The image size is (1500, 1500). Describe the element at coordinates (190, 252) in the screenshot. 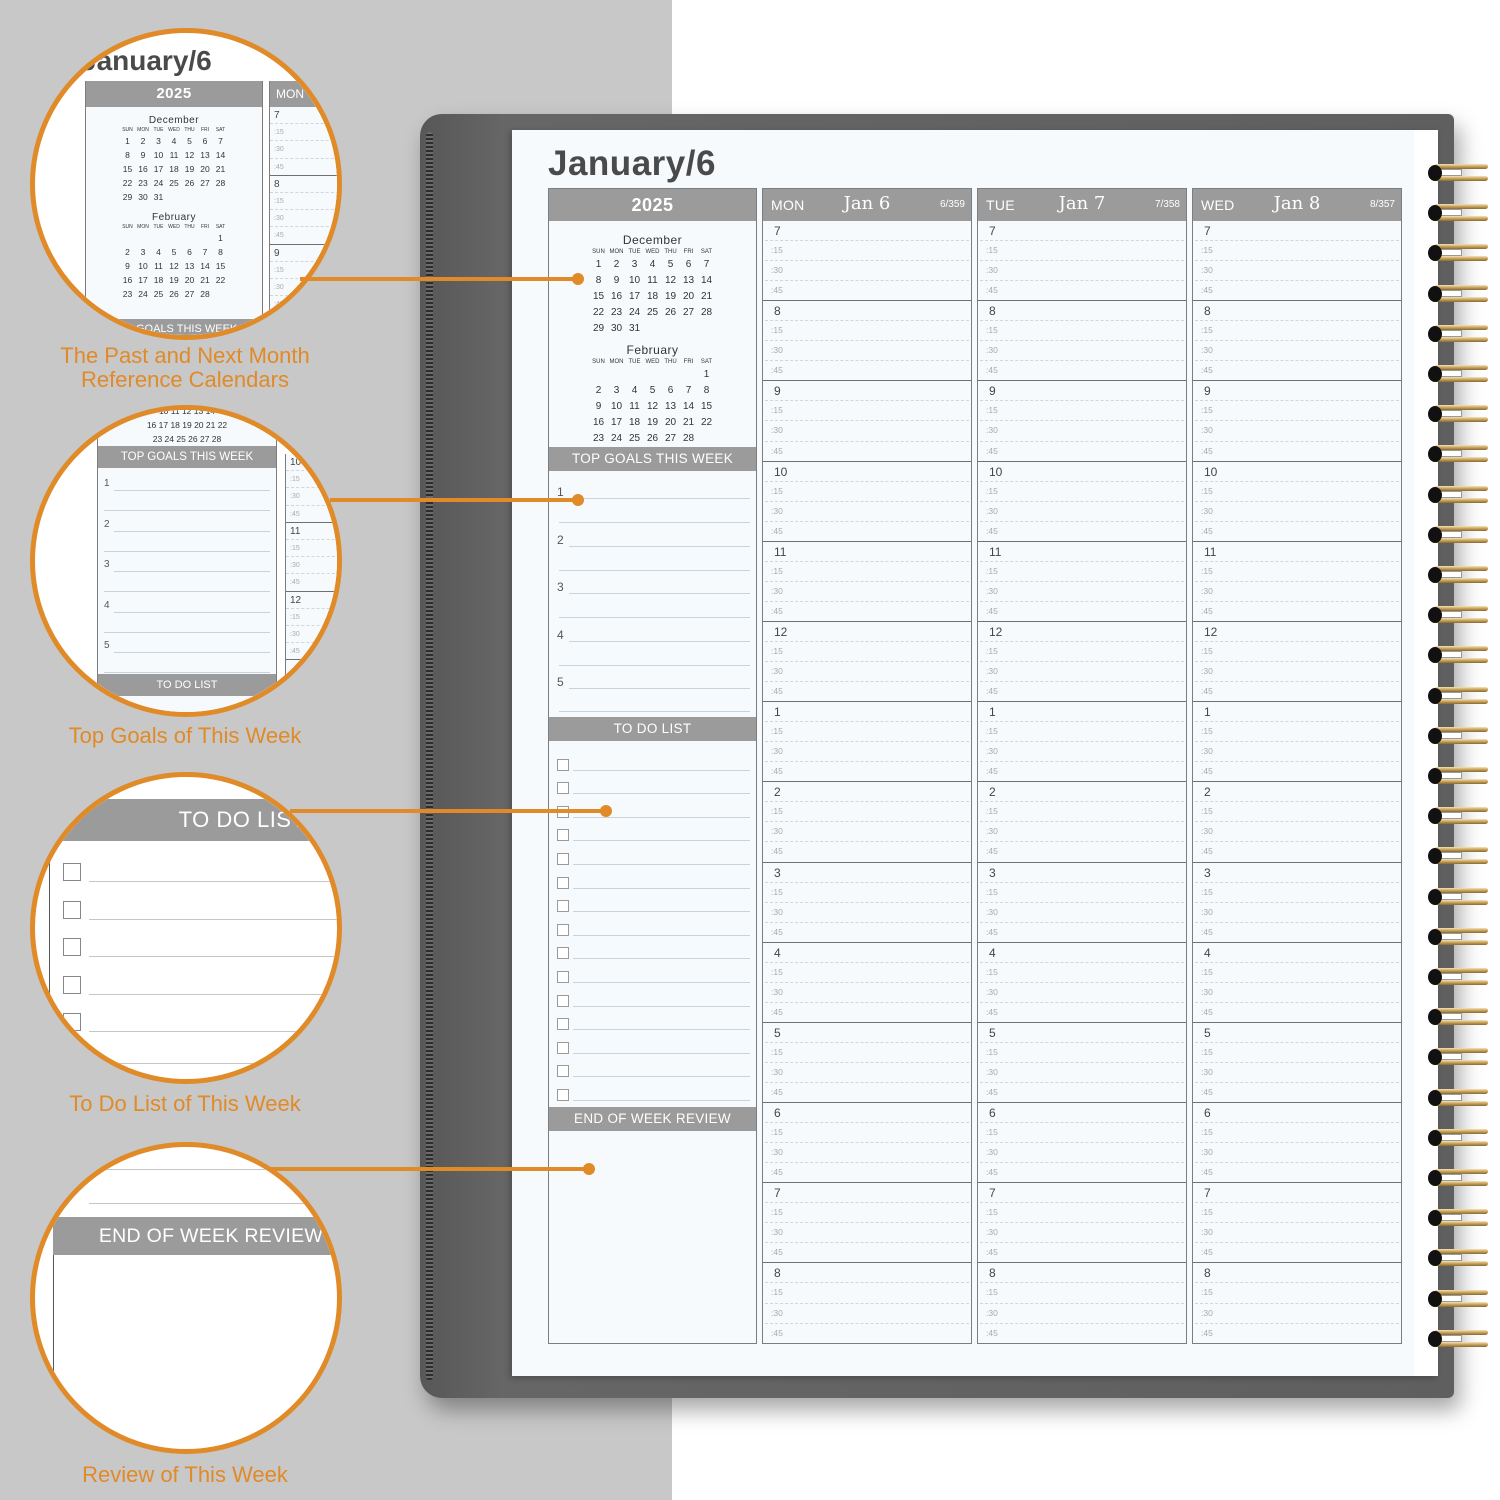

I see `calendar-day: 6` at that location.